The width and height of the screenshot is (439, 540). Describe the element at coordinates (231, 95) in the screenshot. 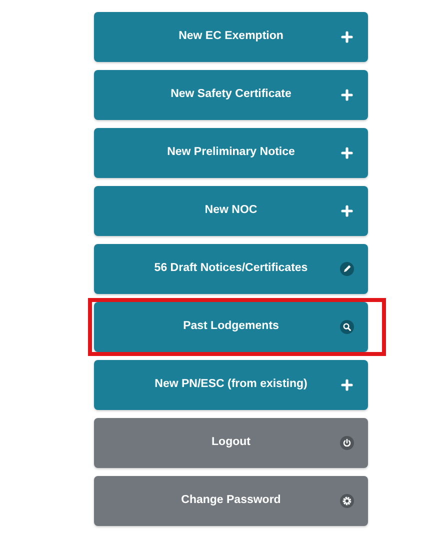

I see `menu-button: New Safety Certificate` at that location.